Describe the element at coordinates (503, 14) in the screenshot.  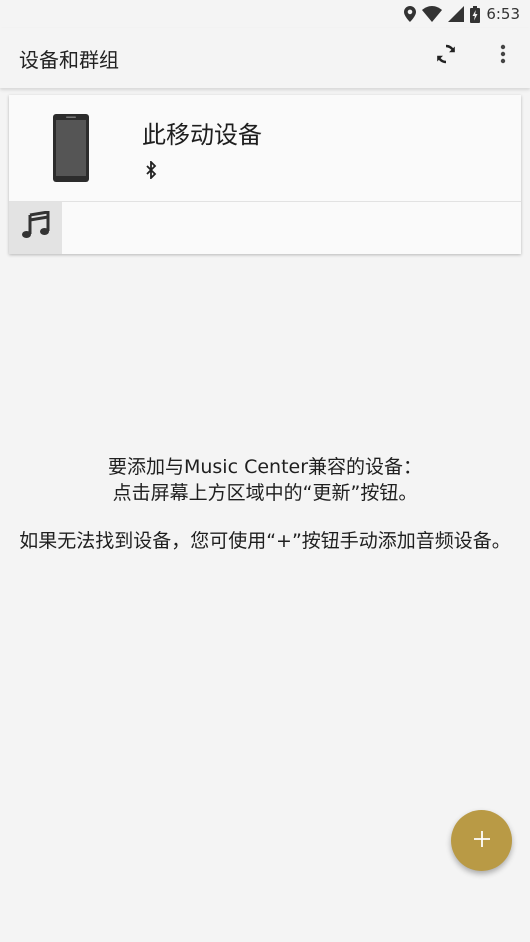
I see `status-time: 6:53` at that location.